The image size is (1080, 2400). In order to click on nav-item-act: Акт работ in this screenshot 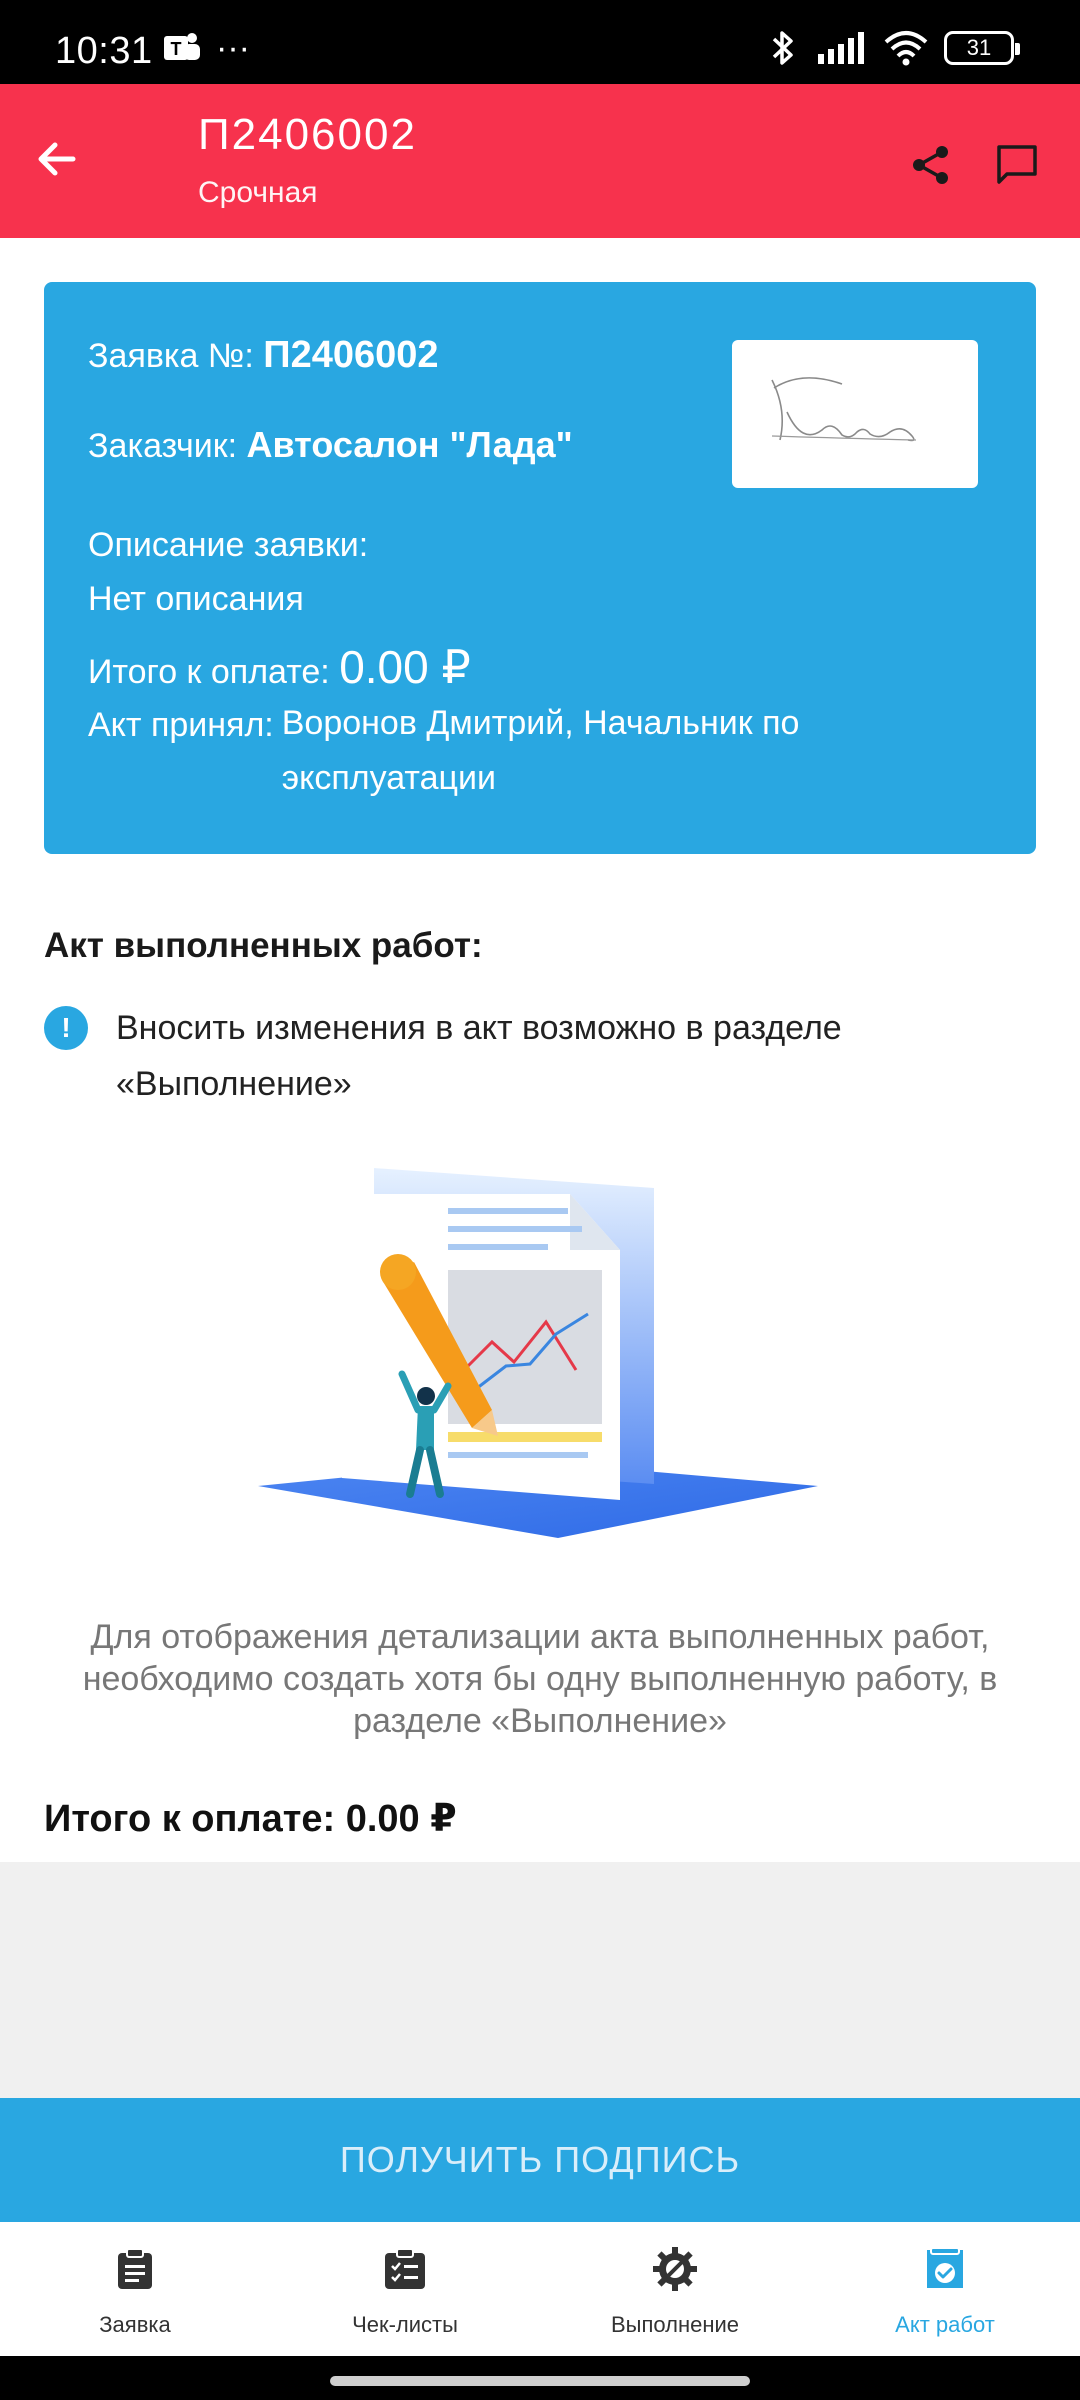, I will do `click(945, 2289)`.